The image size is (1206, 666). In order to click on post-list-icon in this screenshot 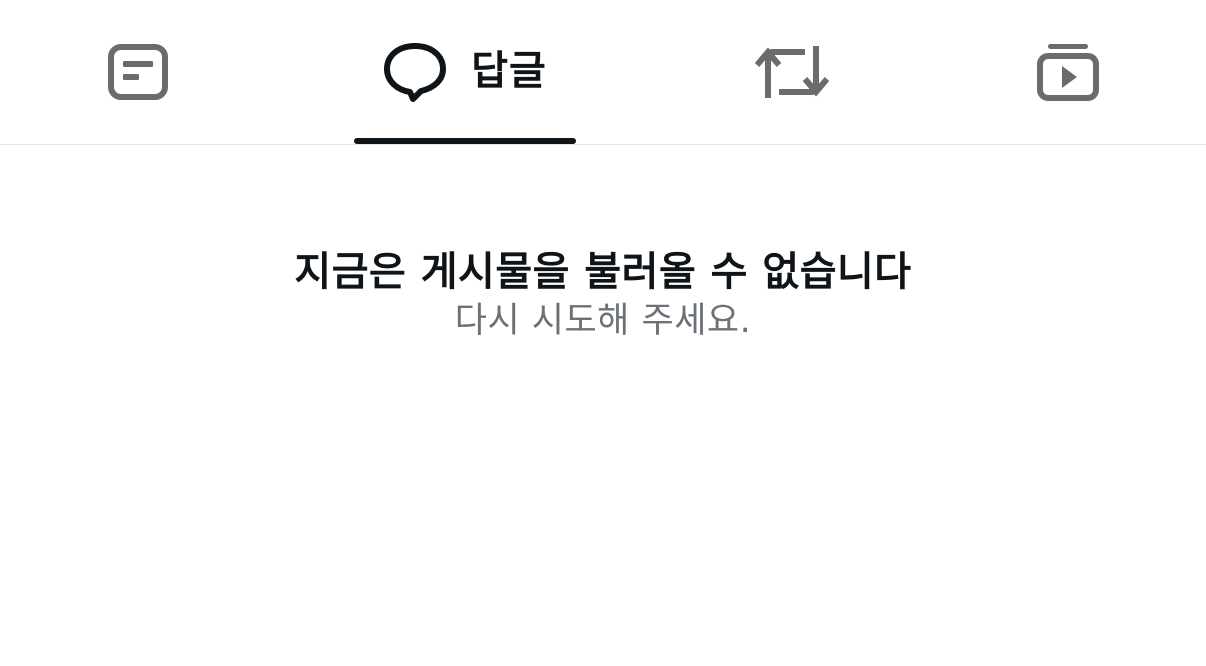, I will do `click(138, 72)`.